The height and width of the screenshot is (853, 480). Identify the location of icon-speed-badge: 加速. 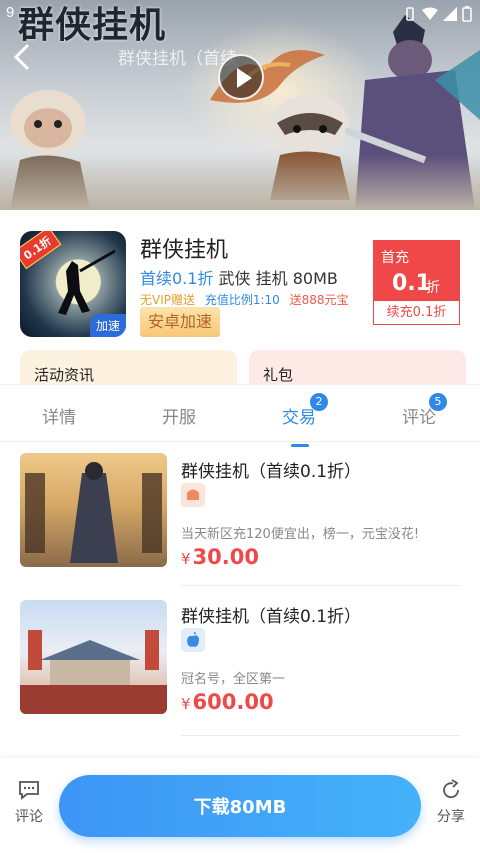
(107, 325).